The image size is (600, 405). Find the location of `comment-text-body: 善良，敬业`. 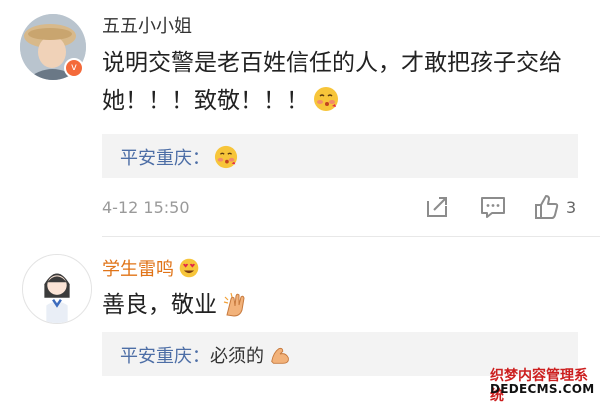

comment-text-body: 善良，敬业 is located at coordinates (159, 305).